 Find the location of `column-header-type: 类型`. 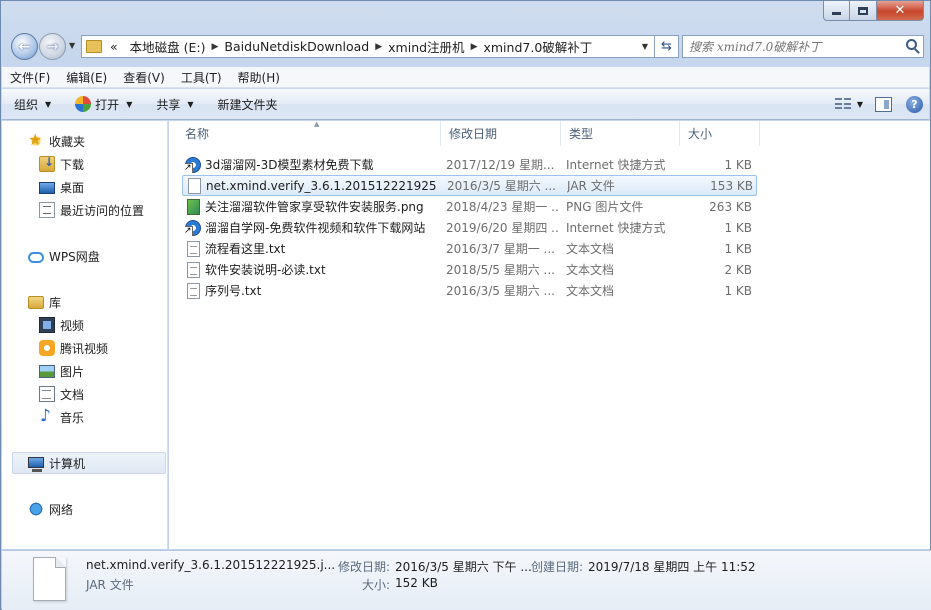

column-header-type: 类型 is located at coordinates (620, 133).